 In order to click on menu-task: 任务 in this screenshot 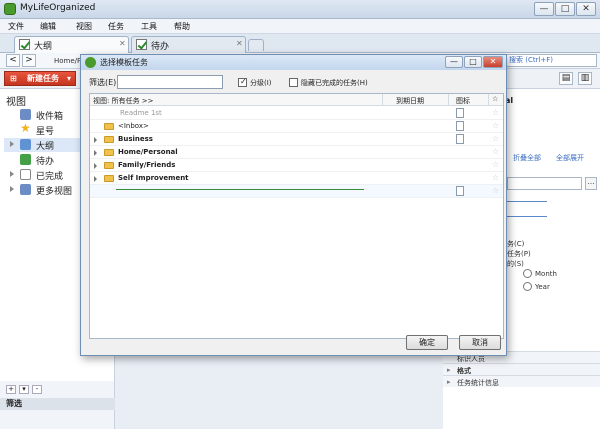, I will do `click(116, 26)`.